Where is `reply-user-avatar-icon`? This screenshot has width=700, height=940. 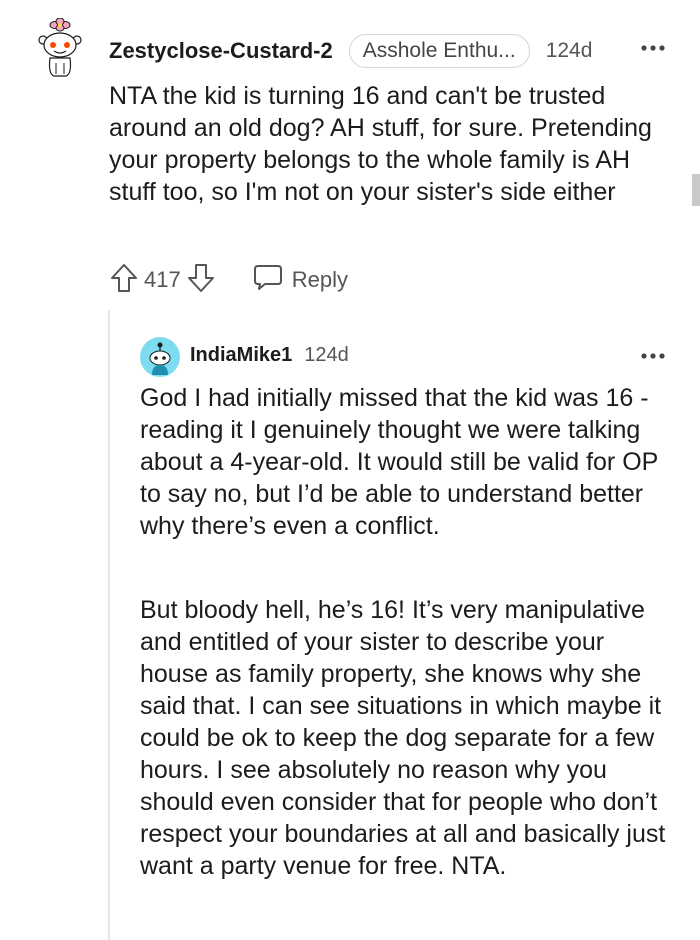
reply-user-avatar-icon is located at coordinates (160, 357).